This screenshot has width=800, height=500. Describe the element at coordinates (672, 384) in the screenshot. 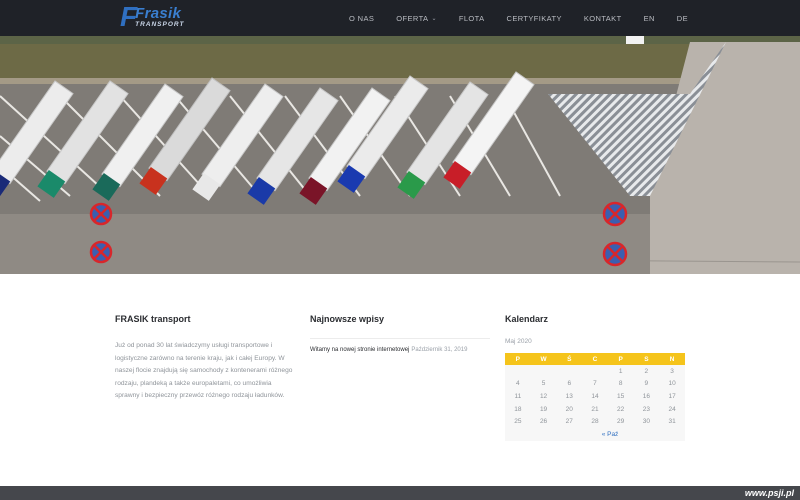

I see `calendar-day: 10` at that location.